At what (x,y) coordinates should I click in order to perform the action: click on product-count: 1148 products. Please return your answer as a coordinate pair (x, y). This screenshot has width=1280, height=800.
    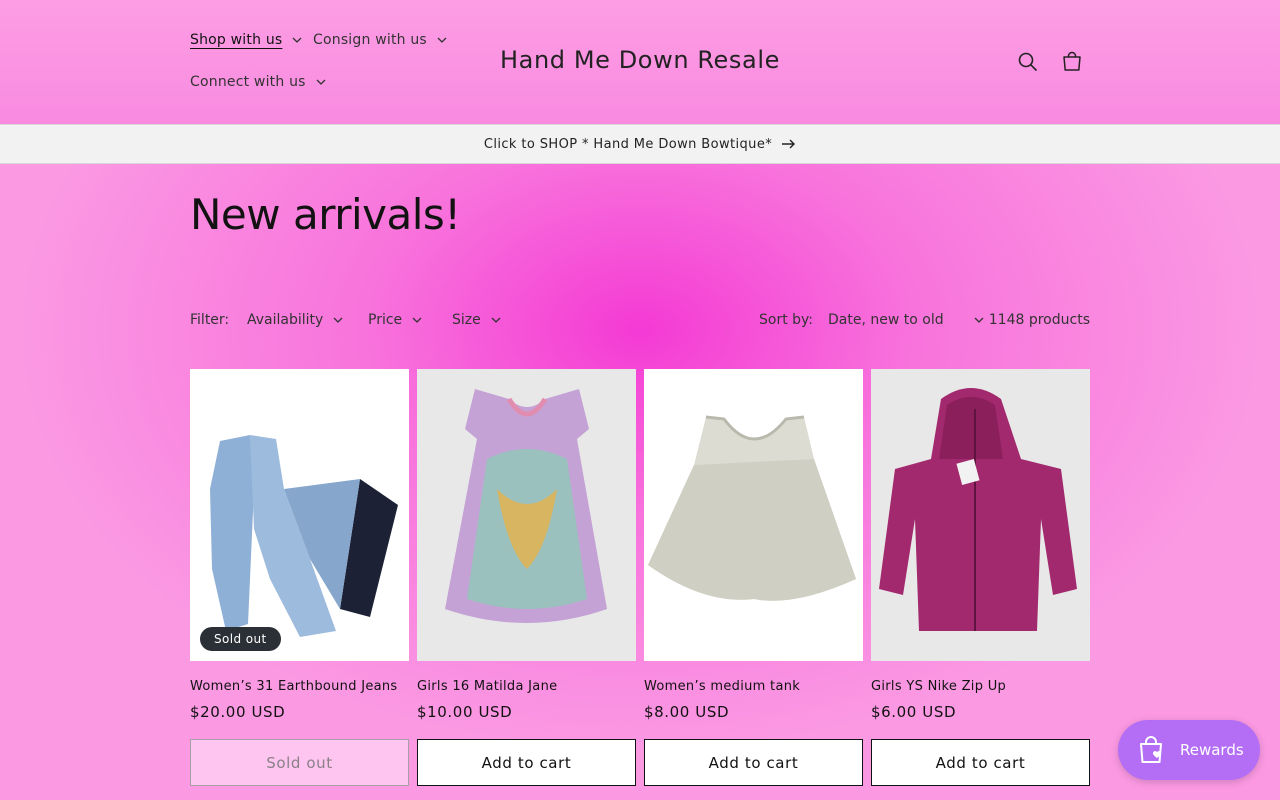
    Looking at the image, I should click on (1039, 320).